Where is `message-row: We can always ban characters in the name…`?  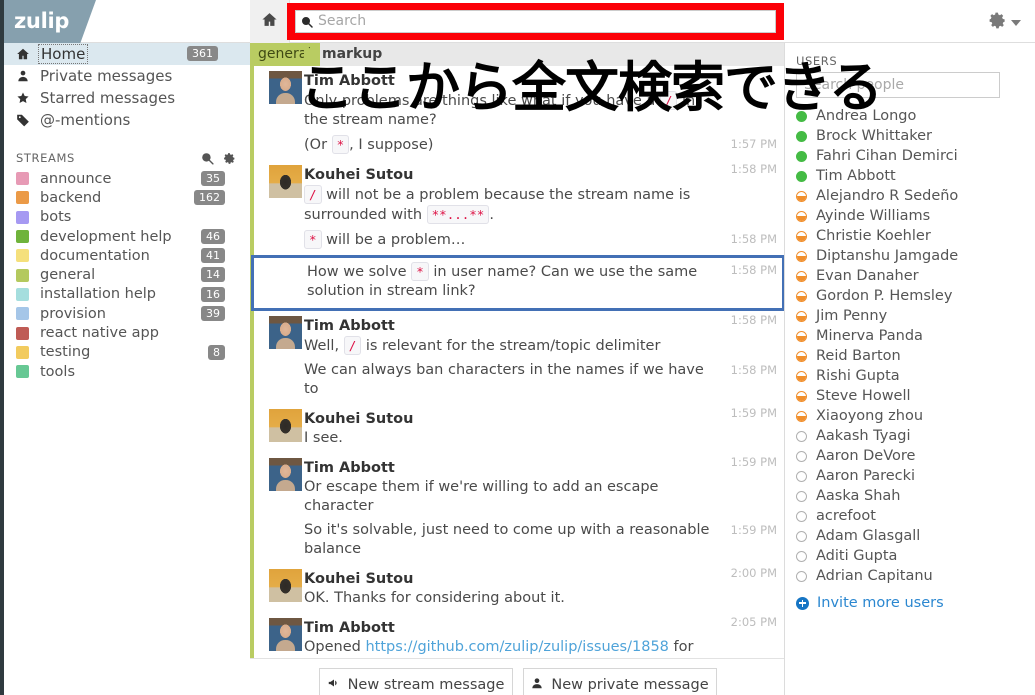
message-row: We can always ban characters in the name… is located at coordinates (517, 382).